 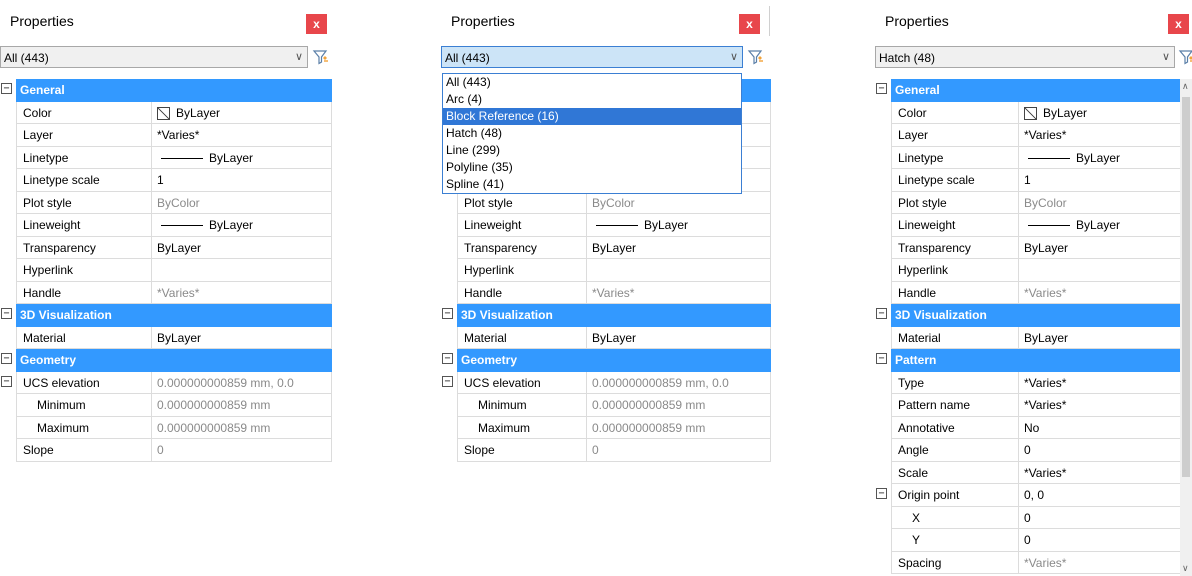 I want to click on property-value-y: 0, so click(x=1105, y=540).